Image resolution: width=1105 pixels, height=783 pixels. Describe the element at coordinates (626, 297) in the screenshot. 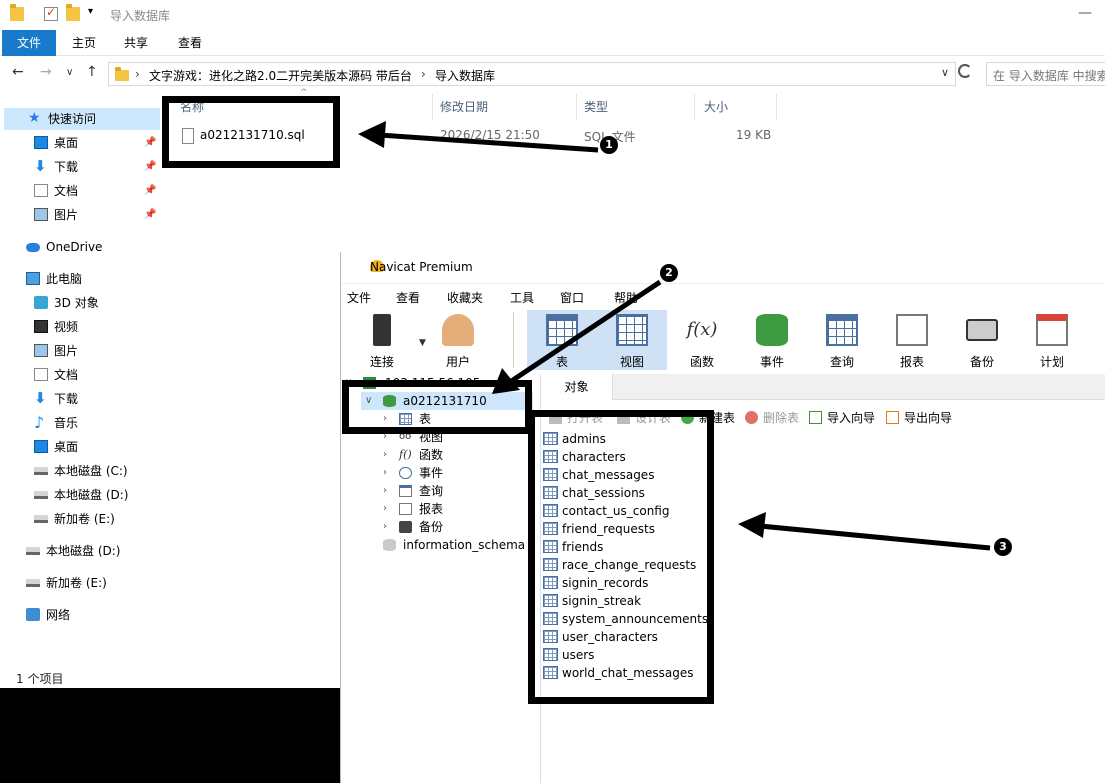

I see `menu-help: 帮助` at that location.